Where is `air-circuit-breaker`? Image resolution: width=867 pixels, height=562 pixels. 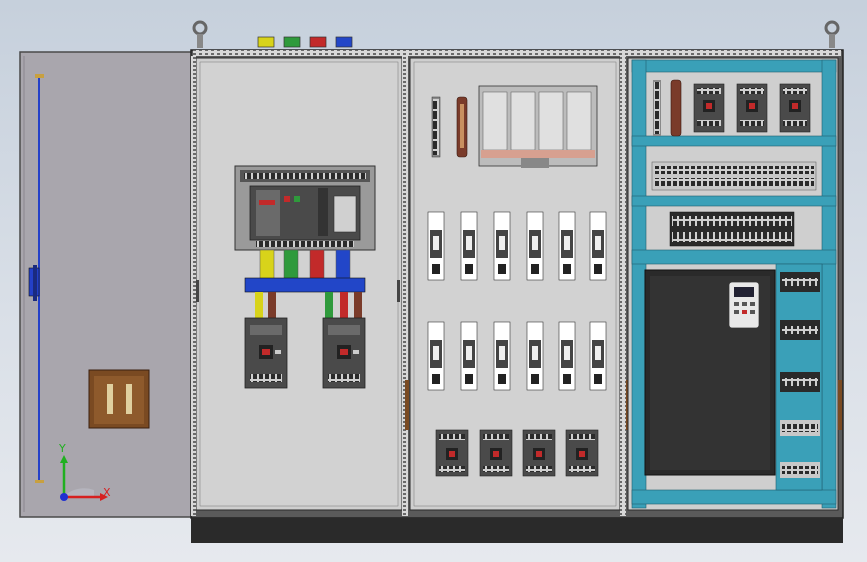 air-circuit-breaker is located at coordinates (305, 208).